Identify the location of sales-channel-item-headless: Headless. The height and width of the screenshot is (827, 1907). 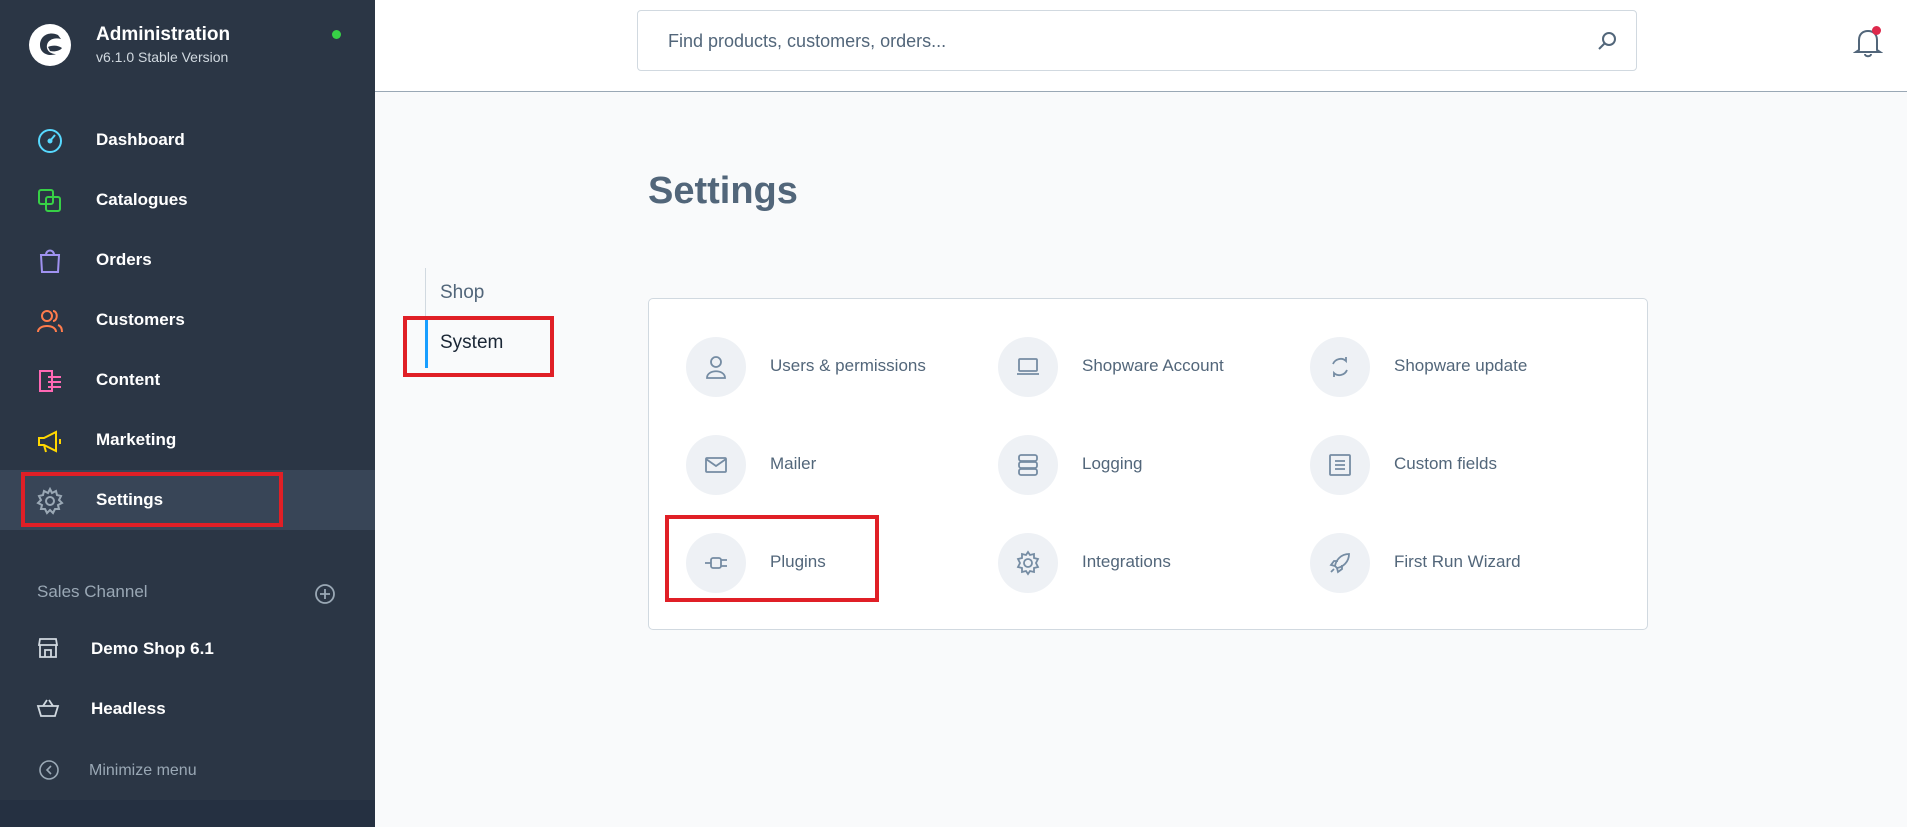
(187, 709).